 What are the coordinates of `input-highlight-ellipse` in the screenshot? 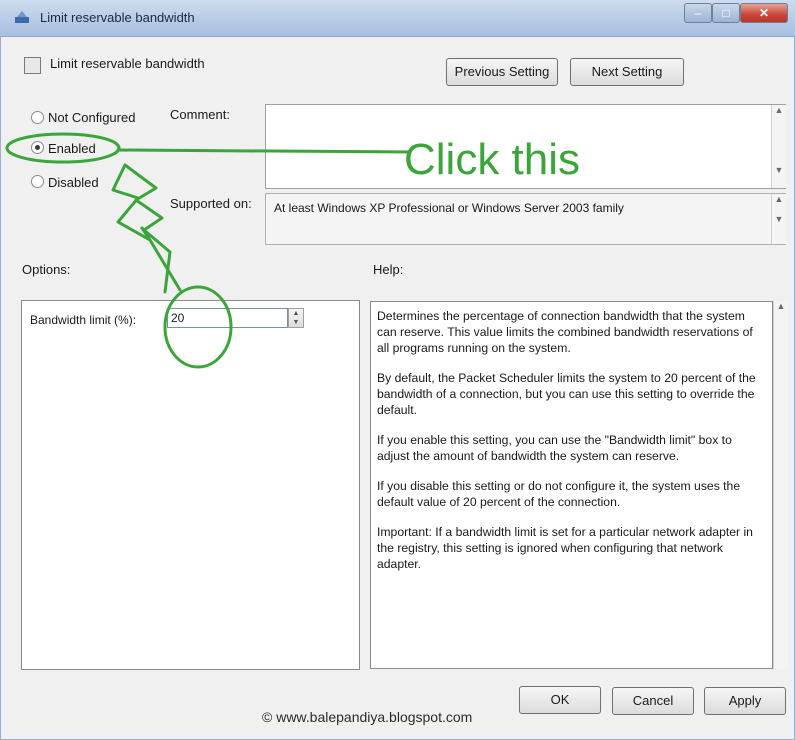 It's located at (198, 327).